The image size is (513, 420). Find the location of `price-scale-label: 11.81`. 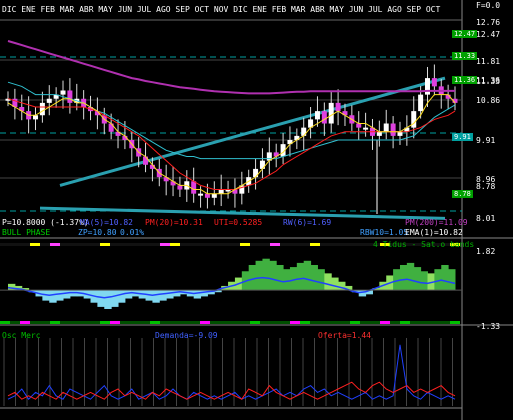

price-scale-label: 11.81 is located at coordinates (488, 62).